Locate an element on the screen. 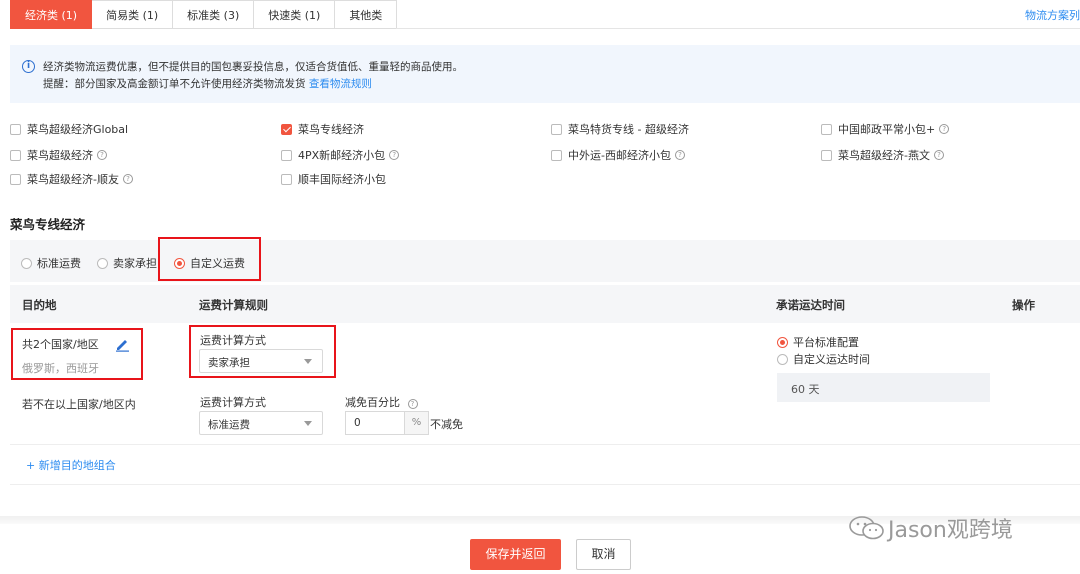 The image size is (1080, 574). delivery-option-platform: 平台标准配置 is located at coordinates (818, 342).